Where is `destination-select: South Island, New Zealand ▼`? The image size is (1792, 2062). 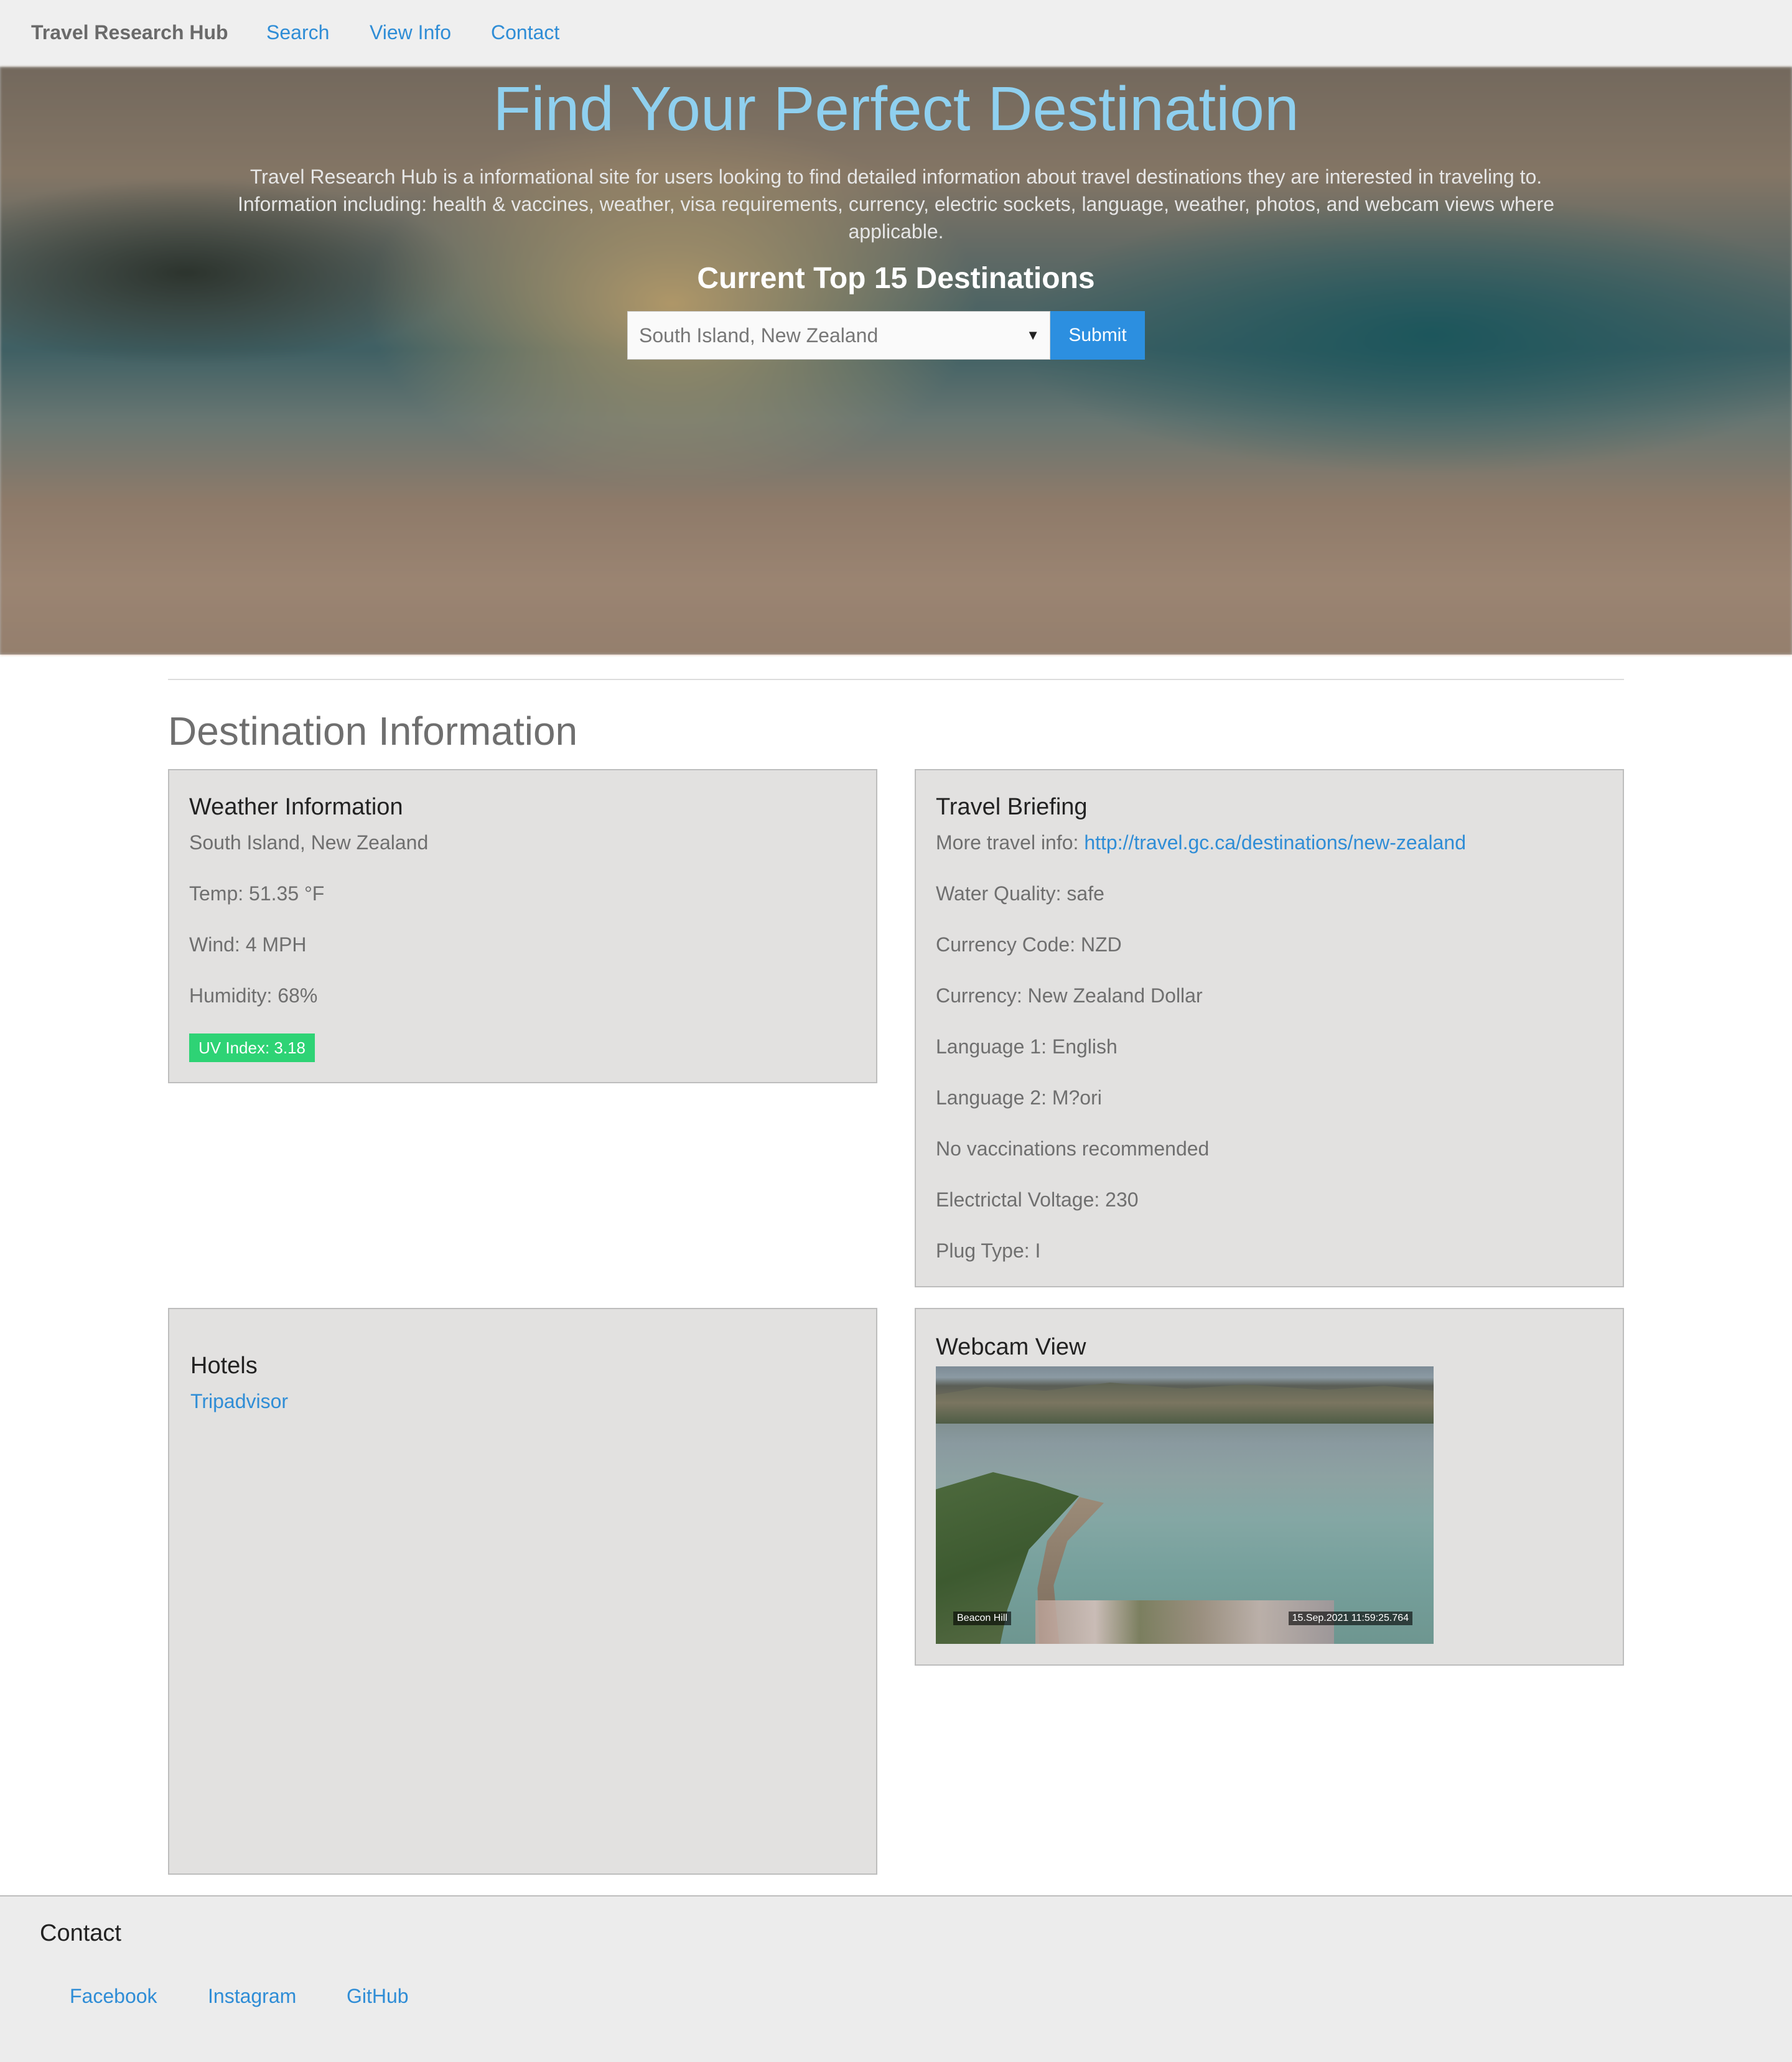 destination-select: South Island, New Zealand ▼ is located at coordinates (838, 335).